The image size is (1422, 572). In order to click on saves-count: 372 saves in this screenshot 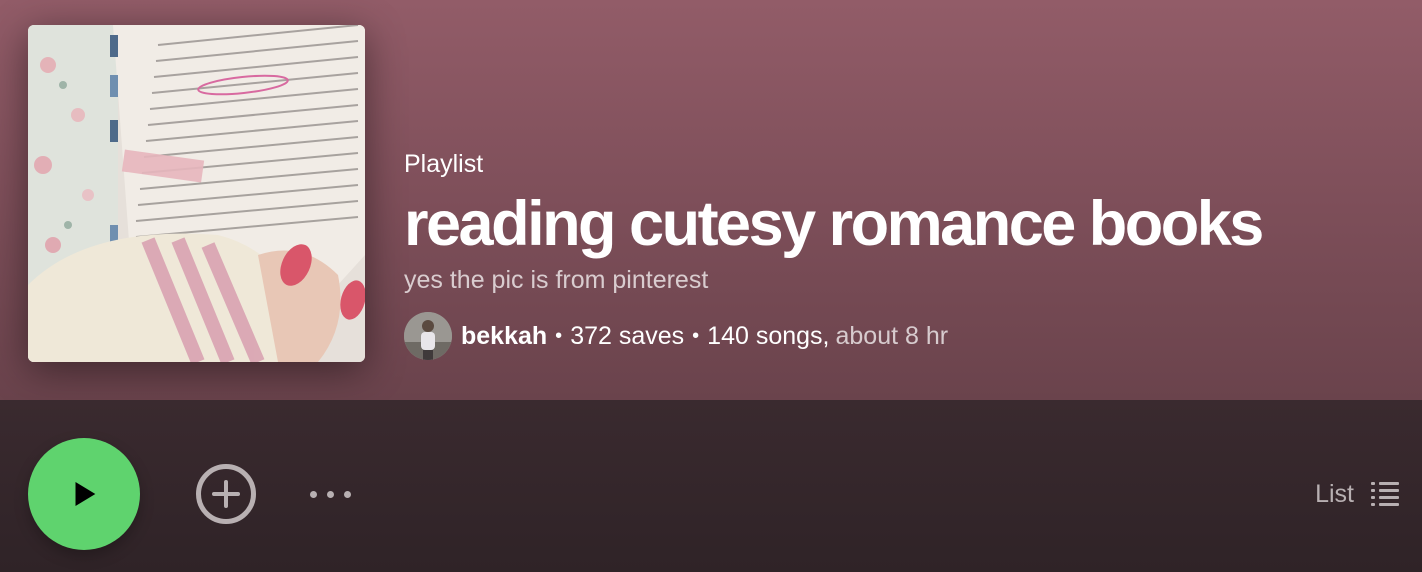, I will do `click(627, 336)`.